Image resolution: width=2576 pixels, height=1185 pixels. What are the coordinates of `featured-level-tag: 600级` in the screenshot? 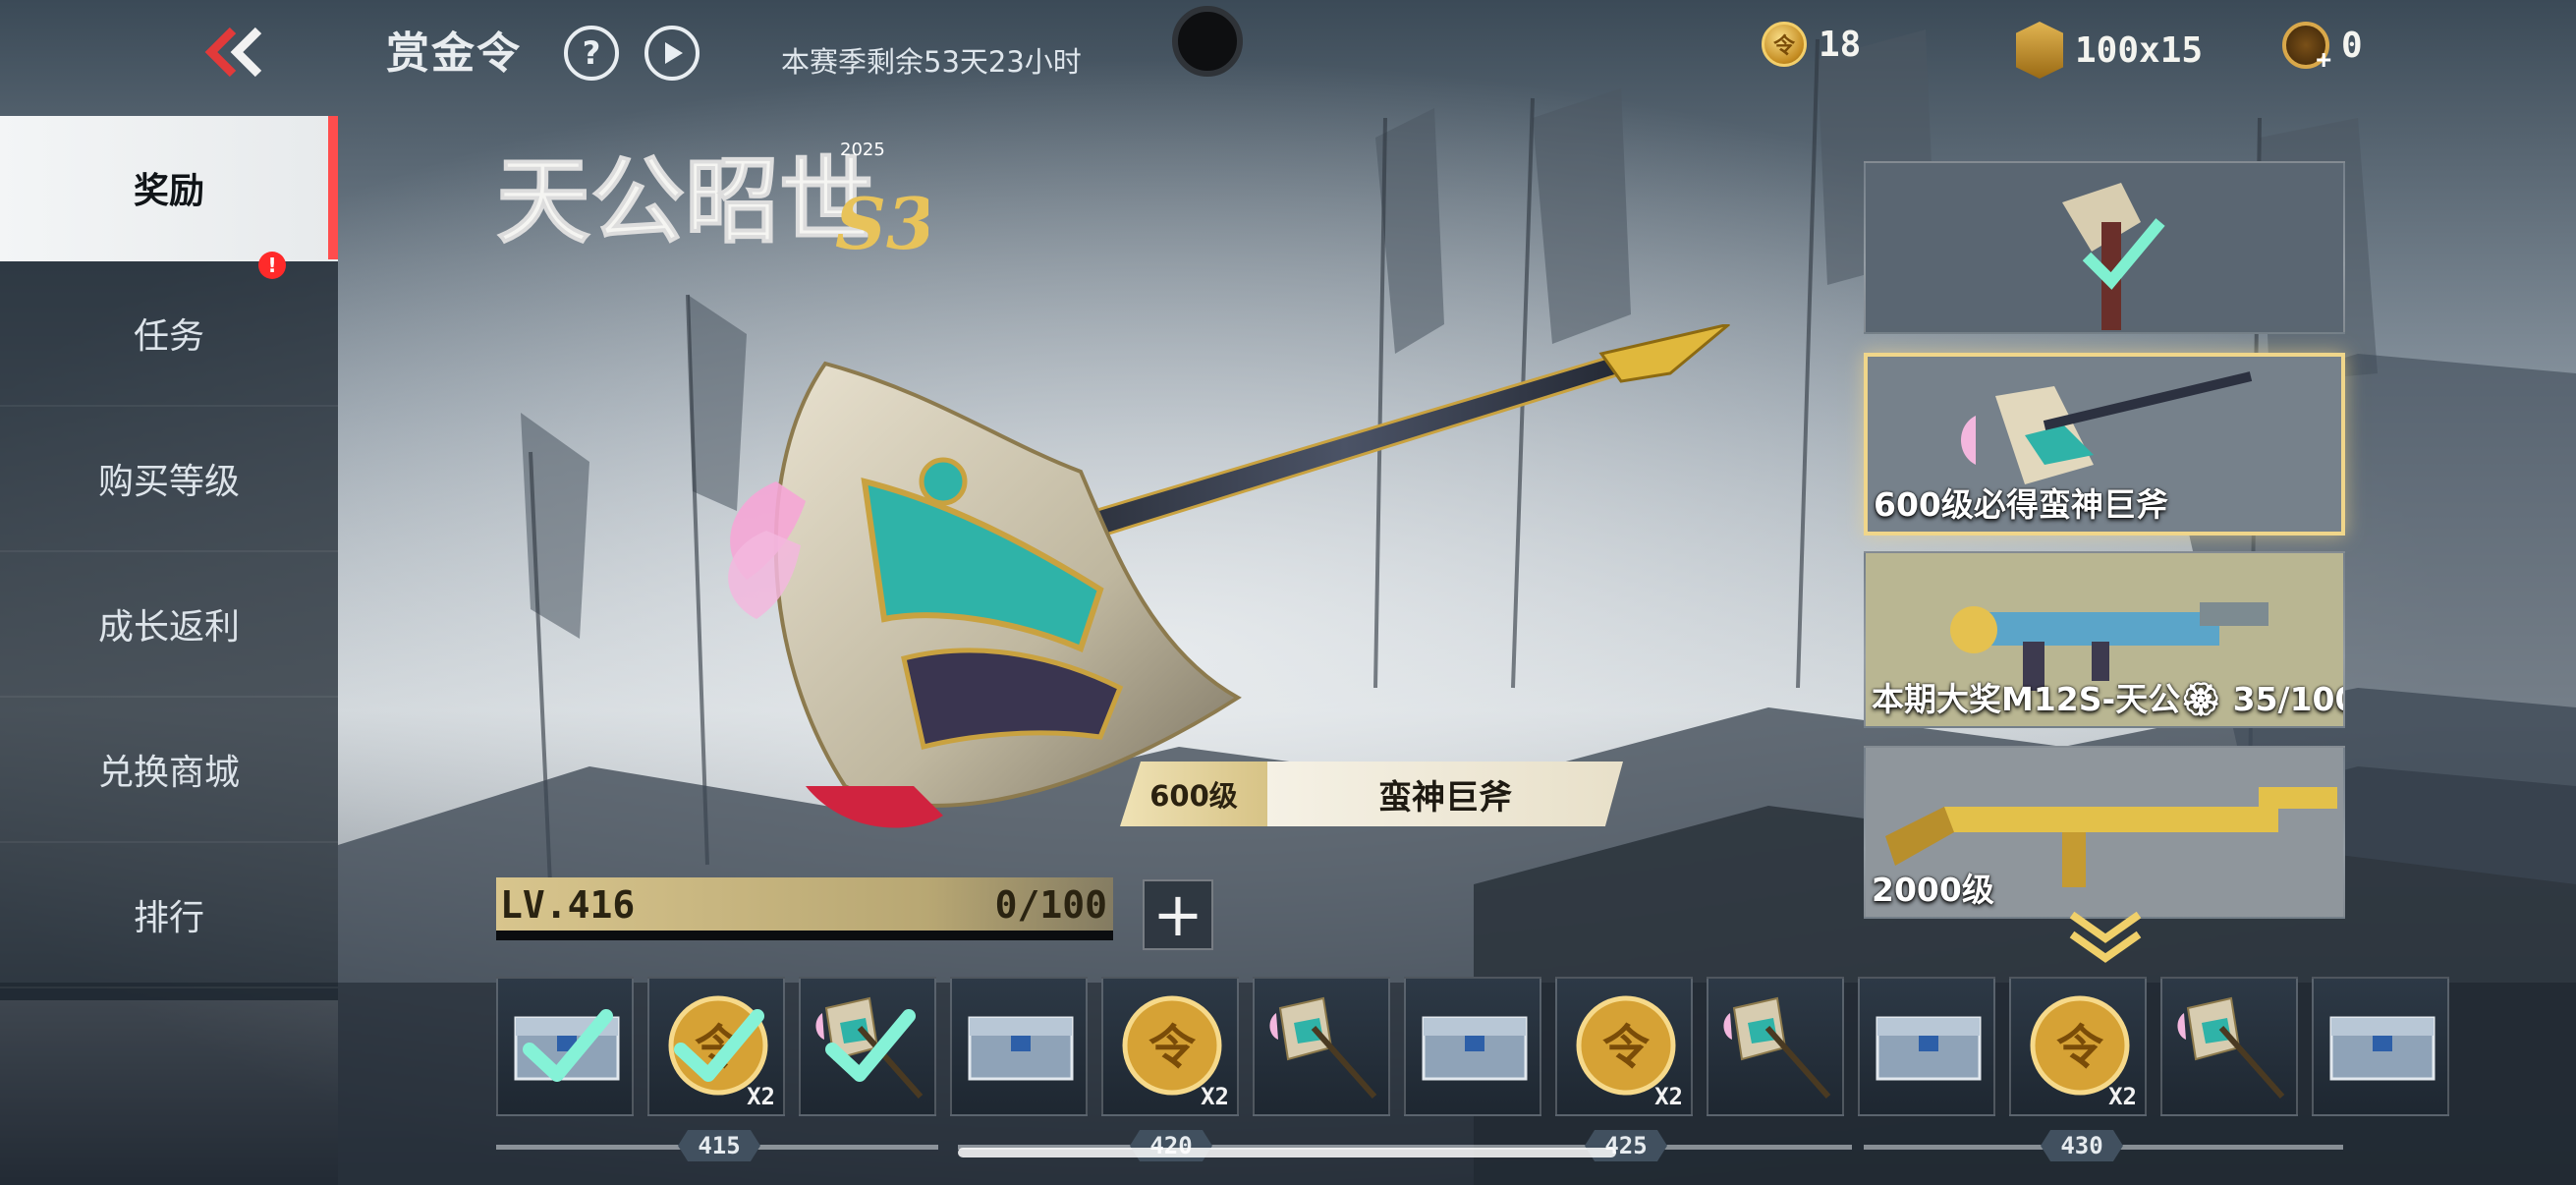 It's located at (1193, 794).